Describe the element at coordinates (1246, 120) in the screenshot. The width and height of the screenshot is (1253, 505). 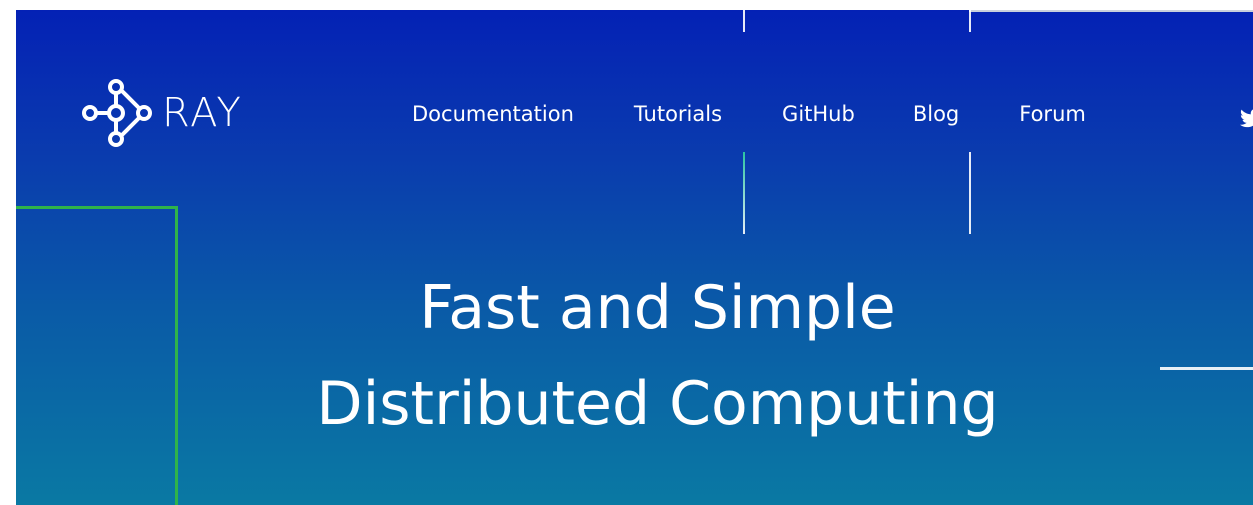
I see `twitter-icon` at that location.